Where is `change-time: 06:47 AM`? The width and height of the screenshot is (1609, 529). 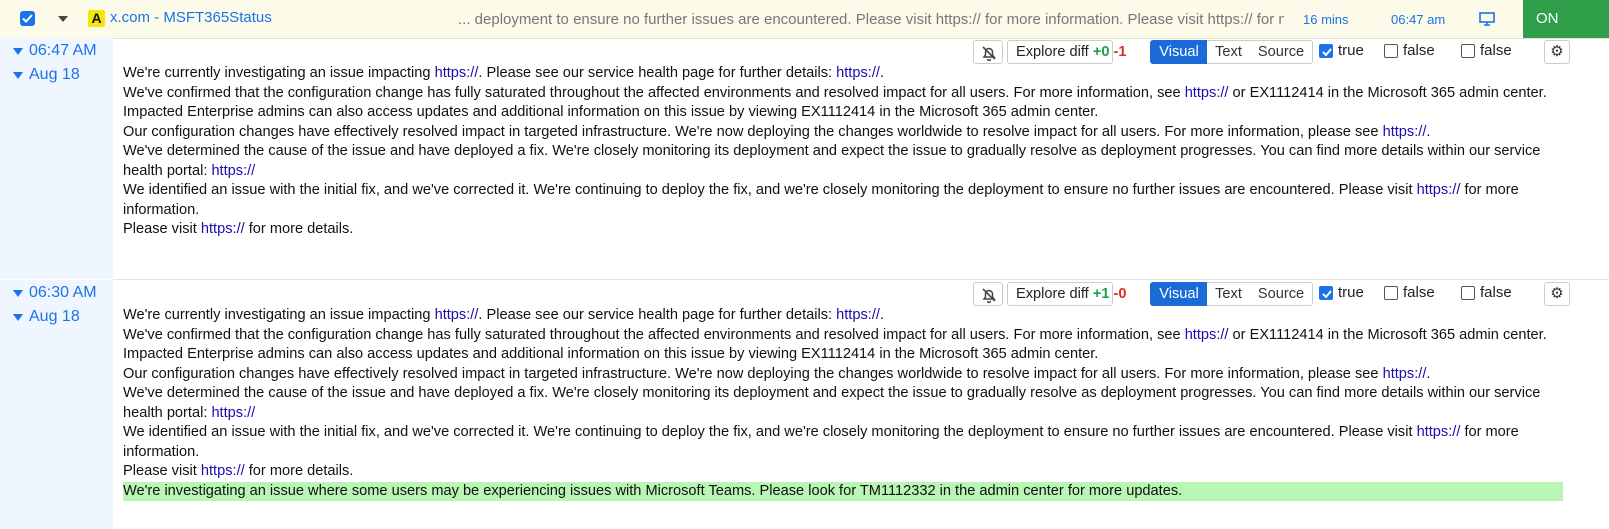
change-time: 06:47 AM is located at coordinates (63, 51).